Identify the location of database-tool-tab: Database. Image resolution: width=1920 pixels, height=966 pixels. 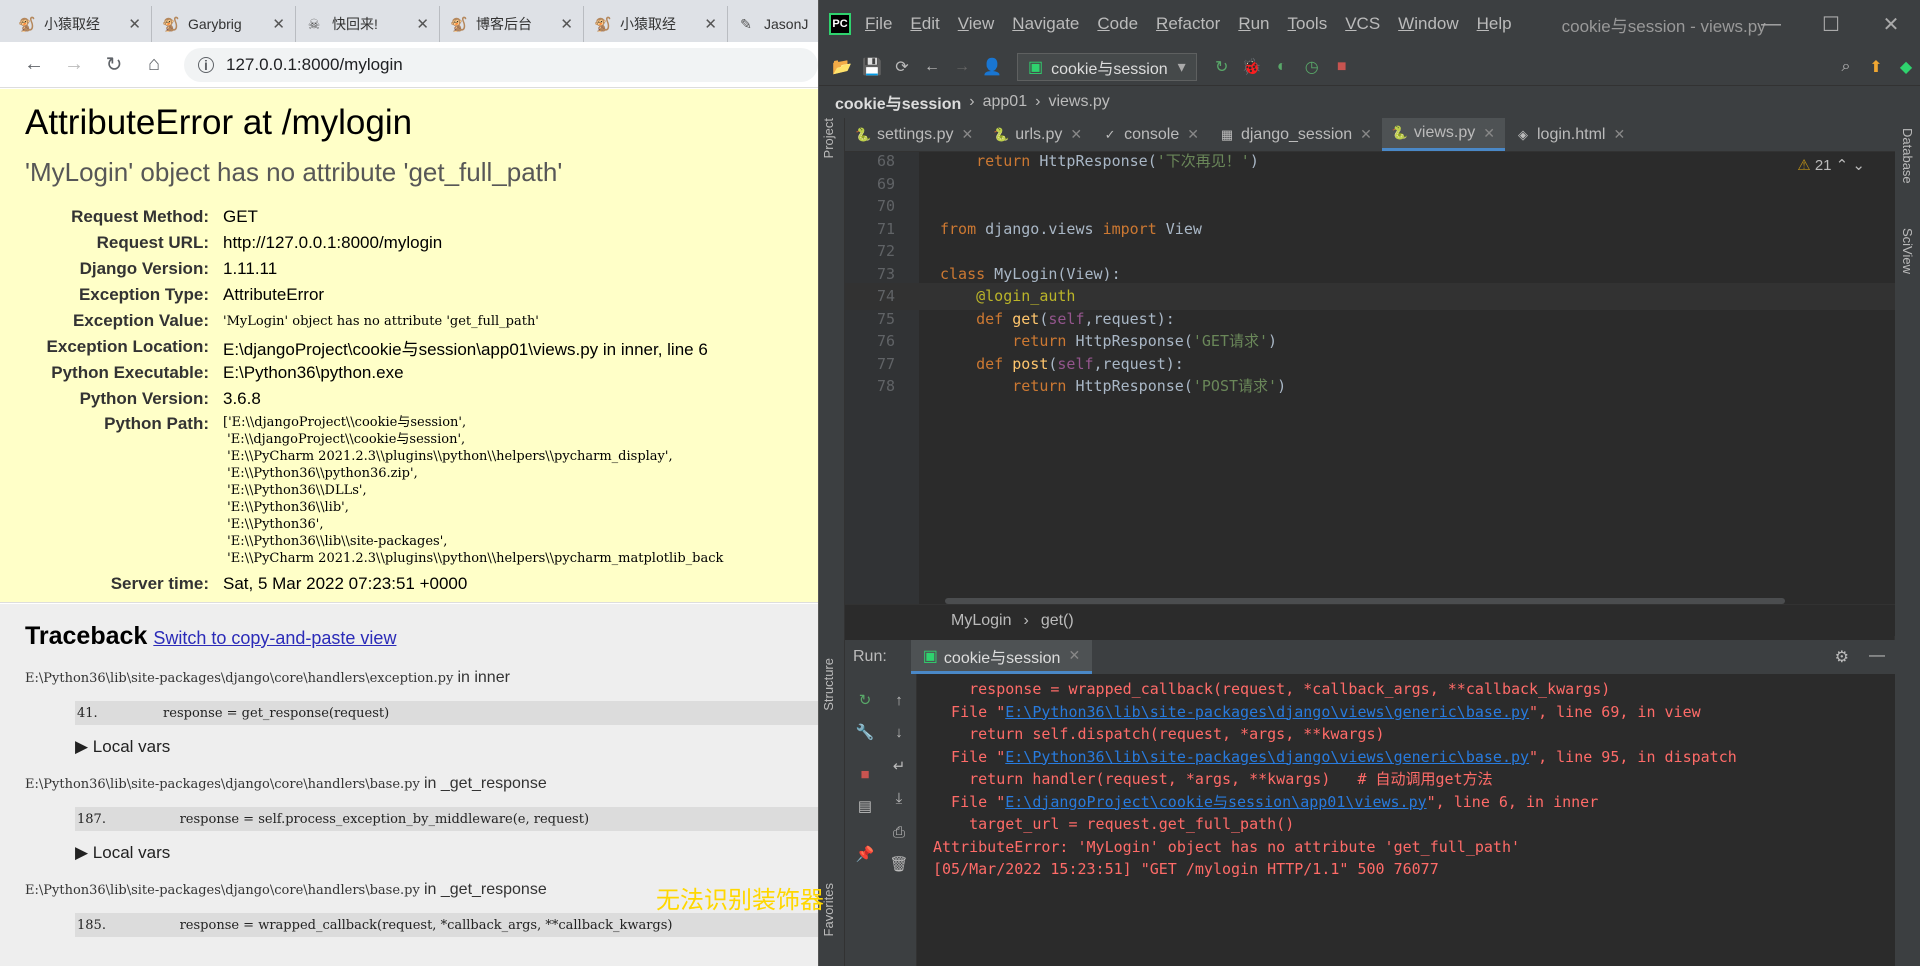
(1907, 156).